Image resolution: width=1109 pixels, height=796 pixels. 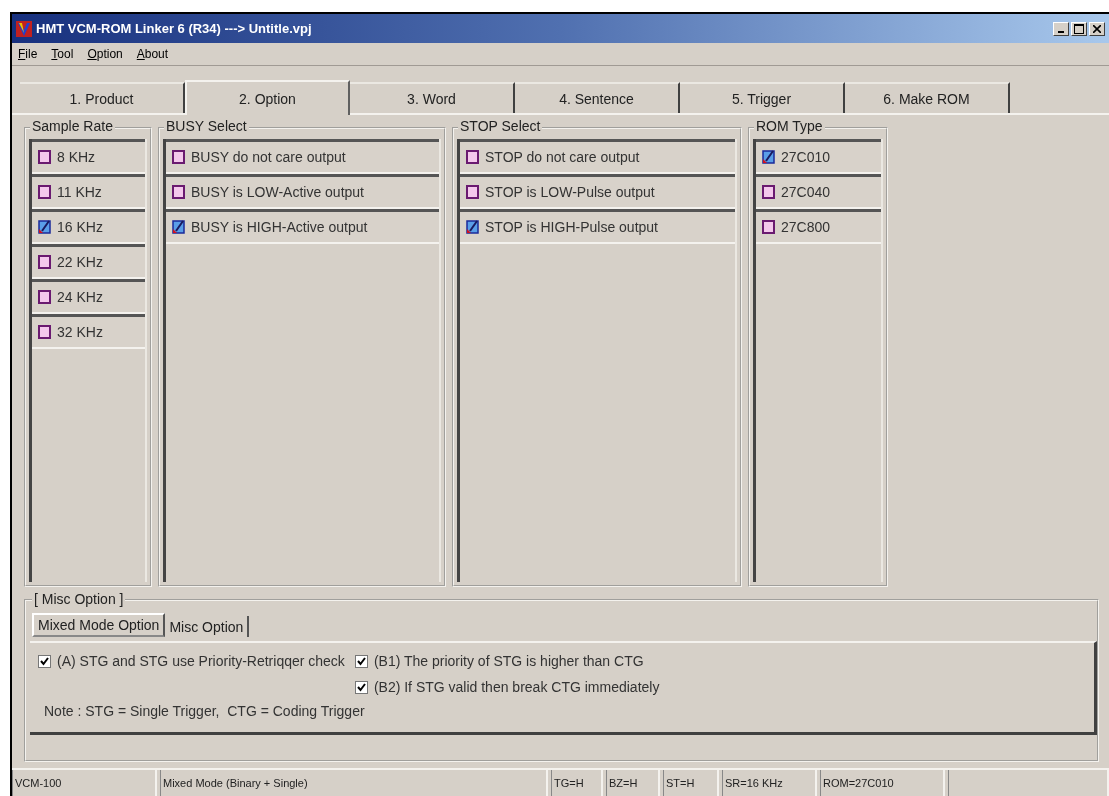 I want to click on tab: 4. Sentence, so click(x=597, y=97).